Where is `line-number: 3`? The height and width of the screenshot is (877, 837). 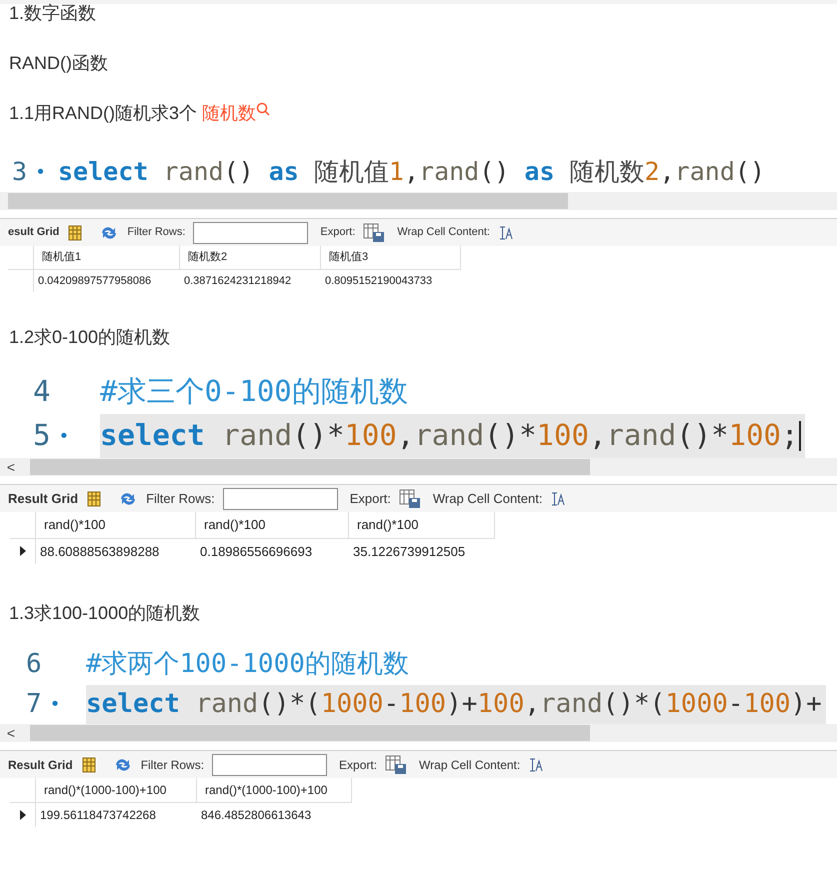
line-number: 3 is located at coordinates (20, 172).